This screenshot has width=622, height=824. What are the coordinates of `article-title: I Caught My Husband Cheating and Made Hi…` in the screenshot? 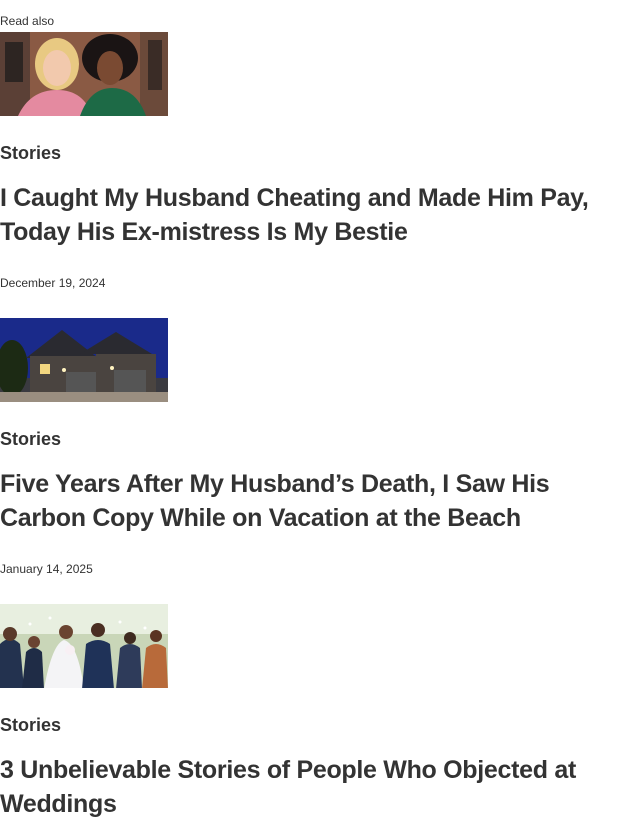 It's located at (311, 215).